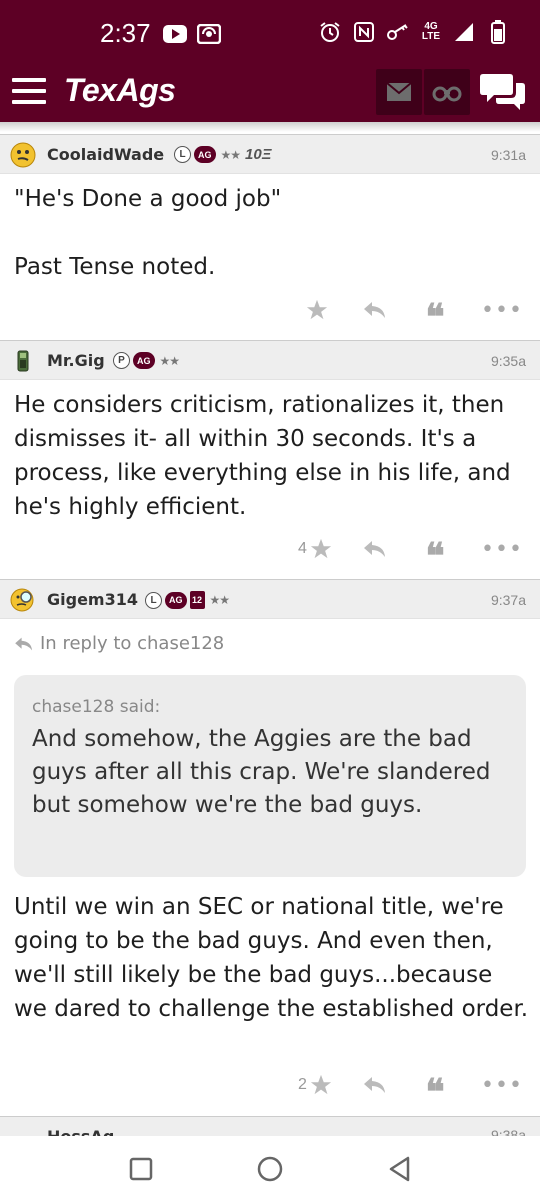  Describe the element at coordinates (498, 32) in the screenshot. I see `battery-icon` at that location.